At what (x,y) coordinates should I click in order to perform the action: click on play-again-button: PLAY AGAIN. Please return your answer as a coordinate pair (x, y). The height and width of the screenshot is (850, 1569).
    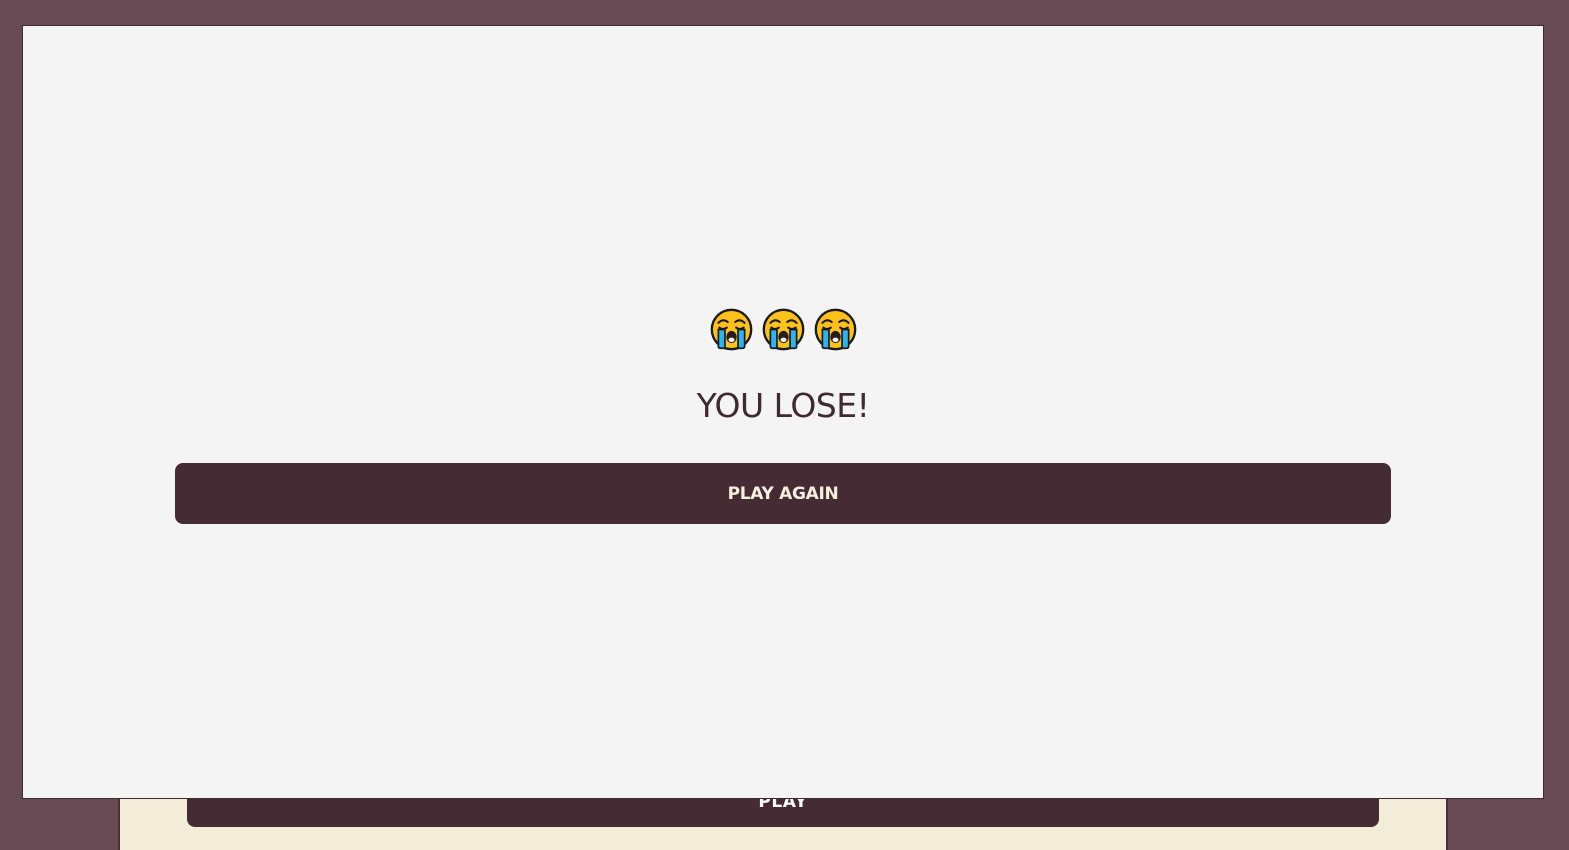
    Looking at the image, I should click on (783, 493).